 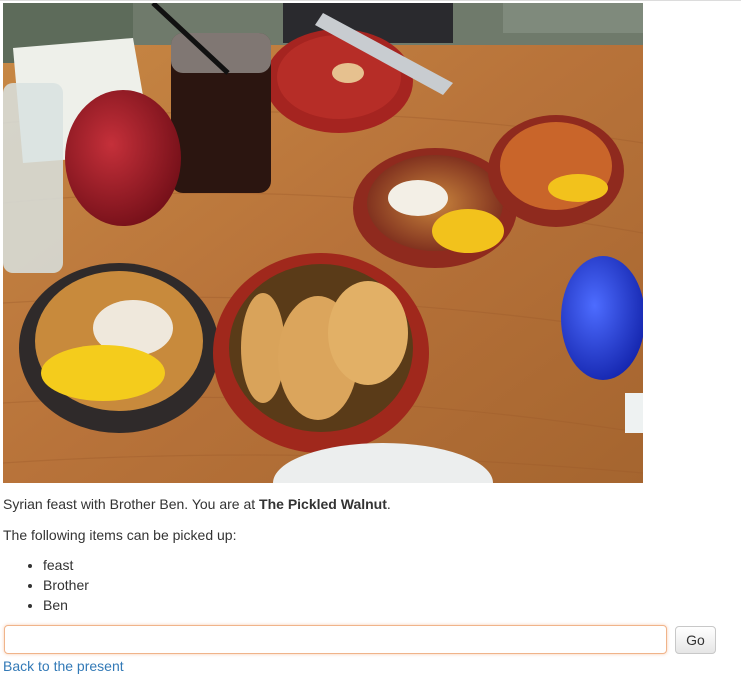 I want to click on list-item: Ben, so click(x=66, y=605).